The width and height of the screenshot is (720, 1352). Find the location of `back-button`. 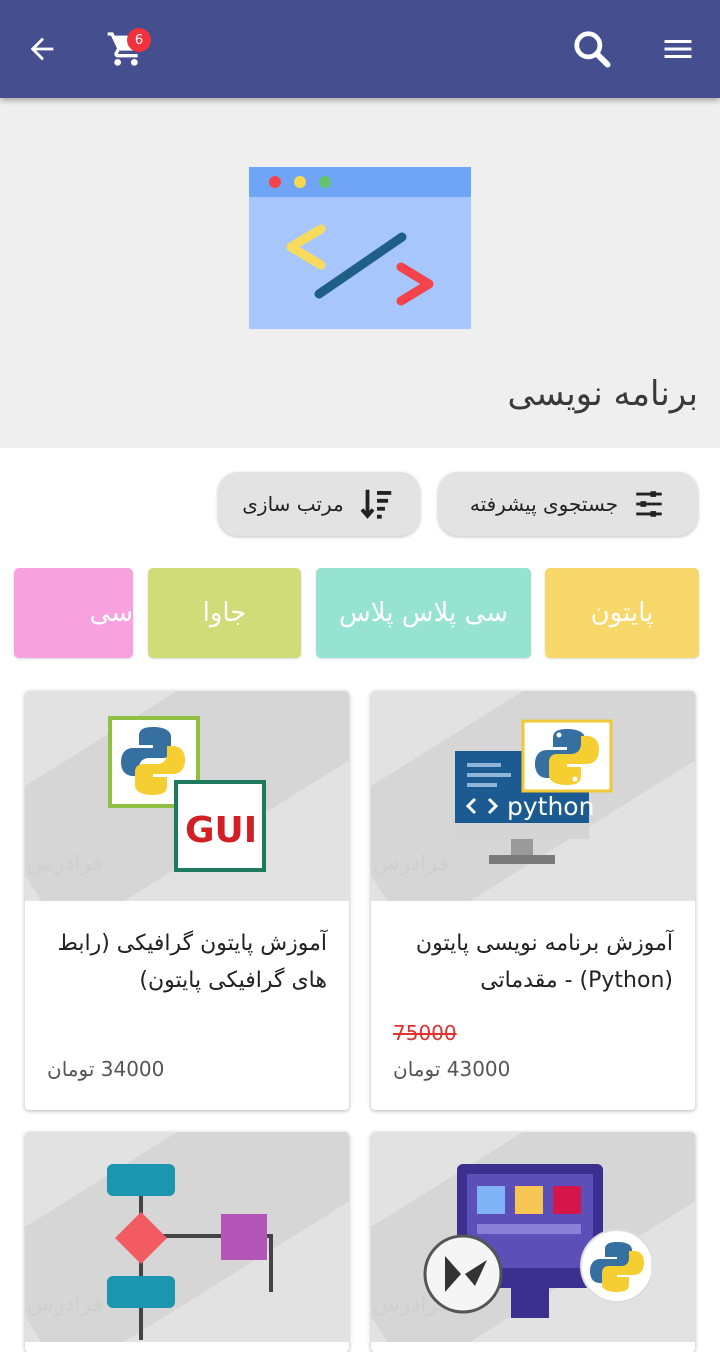

back-button is located at coordinates (42, 49).